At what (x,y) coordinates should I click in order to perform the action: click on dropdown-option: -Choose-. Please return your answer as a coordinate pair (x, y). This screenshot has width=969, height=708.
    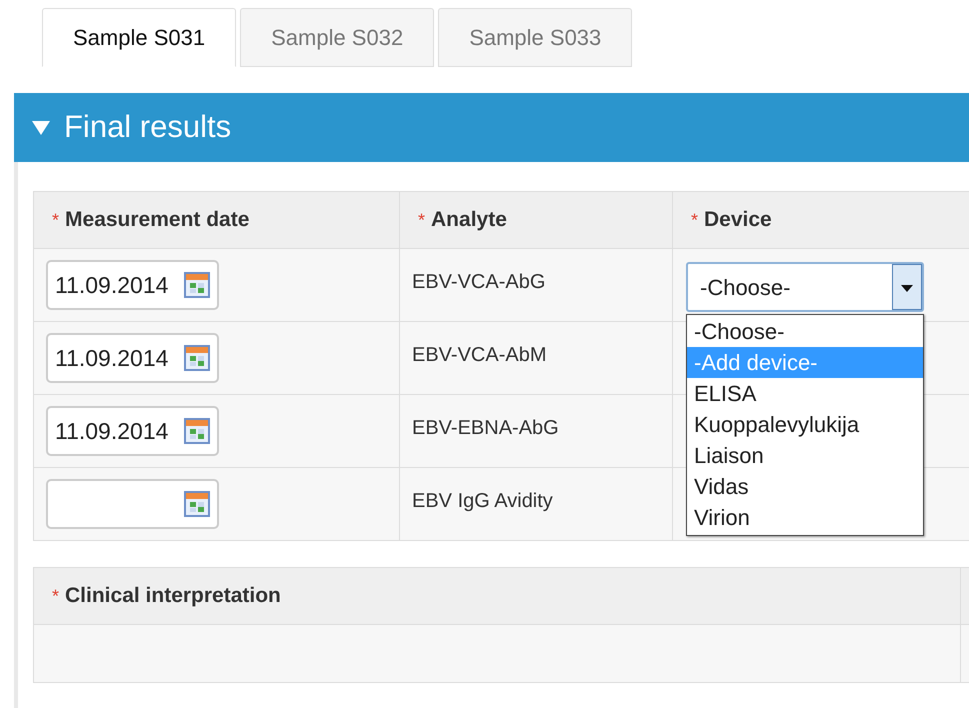
    Looking at the image, I should click on (805, 331).